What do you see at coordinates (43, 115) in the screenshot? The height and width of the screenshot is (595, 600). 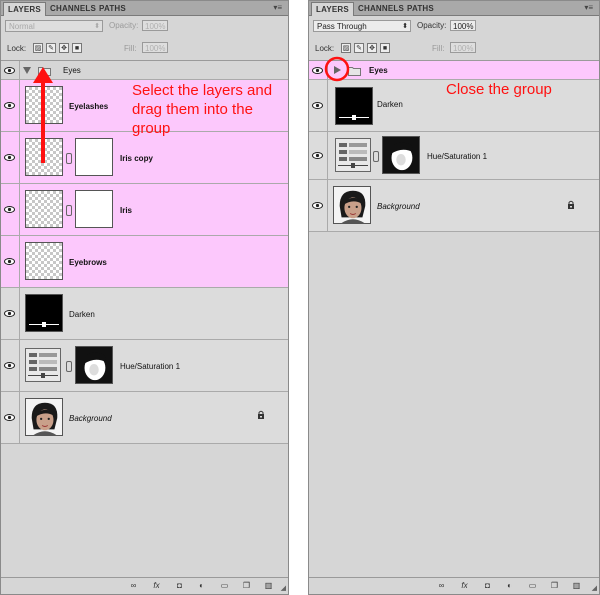 I see `drag-arrow-annotation` at bounding box center [43, 115].